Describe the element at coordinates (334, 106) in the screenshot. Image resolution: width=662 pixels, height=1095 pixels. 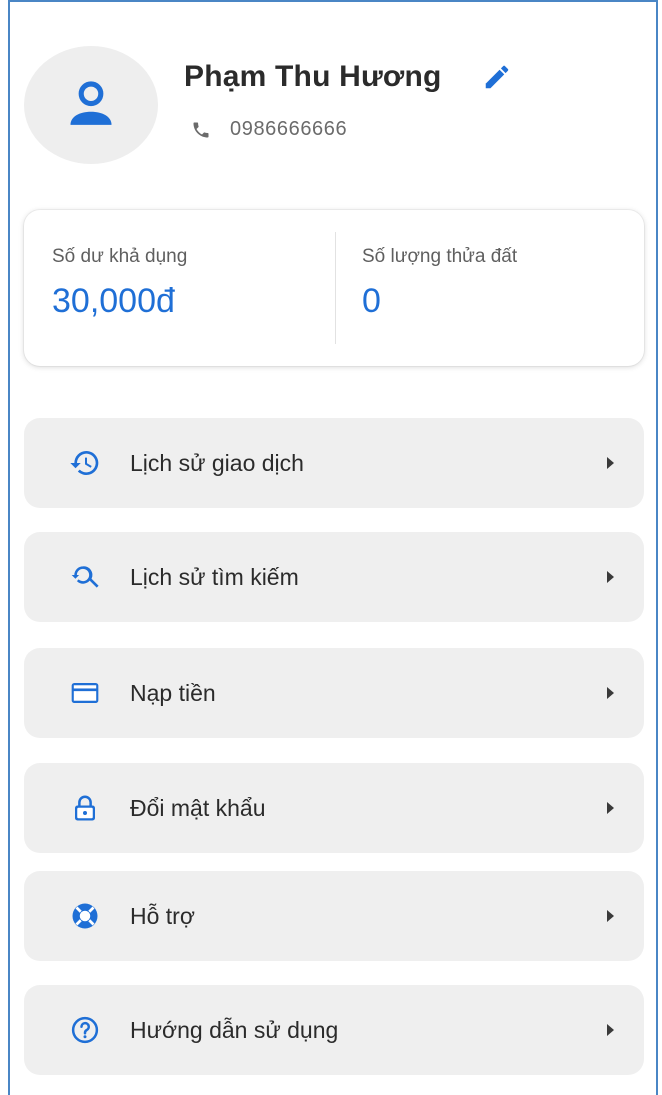
I see `profile-header: Phạm Thu Hương 0986666666` at that location.